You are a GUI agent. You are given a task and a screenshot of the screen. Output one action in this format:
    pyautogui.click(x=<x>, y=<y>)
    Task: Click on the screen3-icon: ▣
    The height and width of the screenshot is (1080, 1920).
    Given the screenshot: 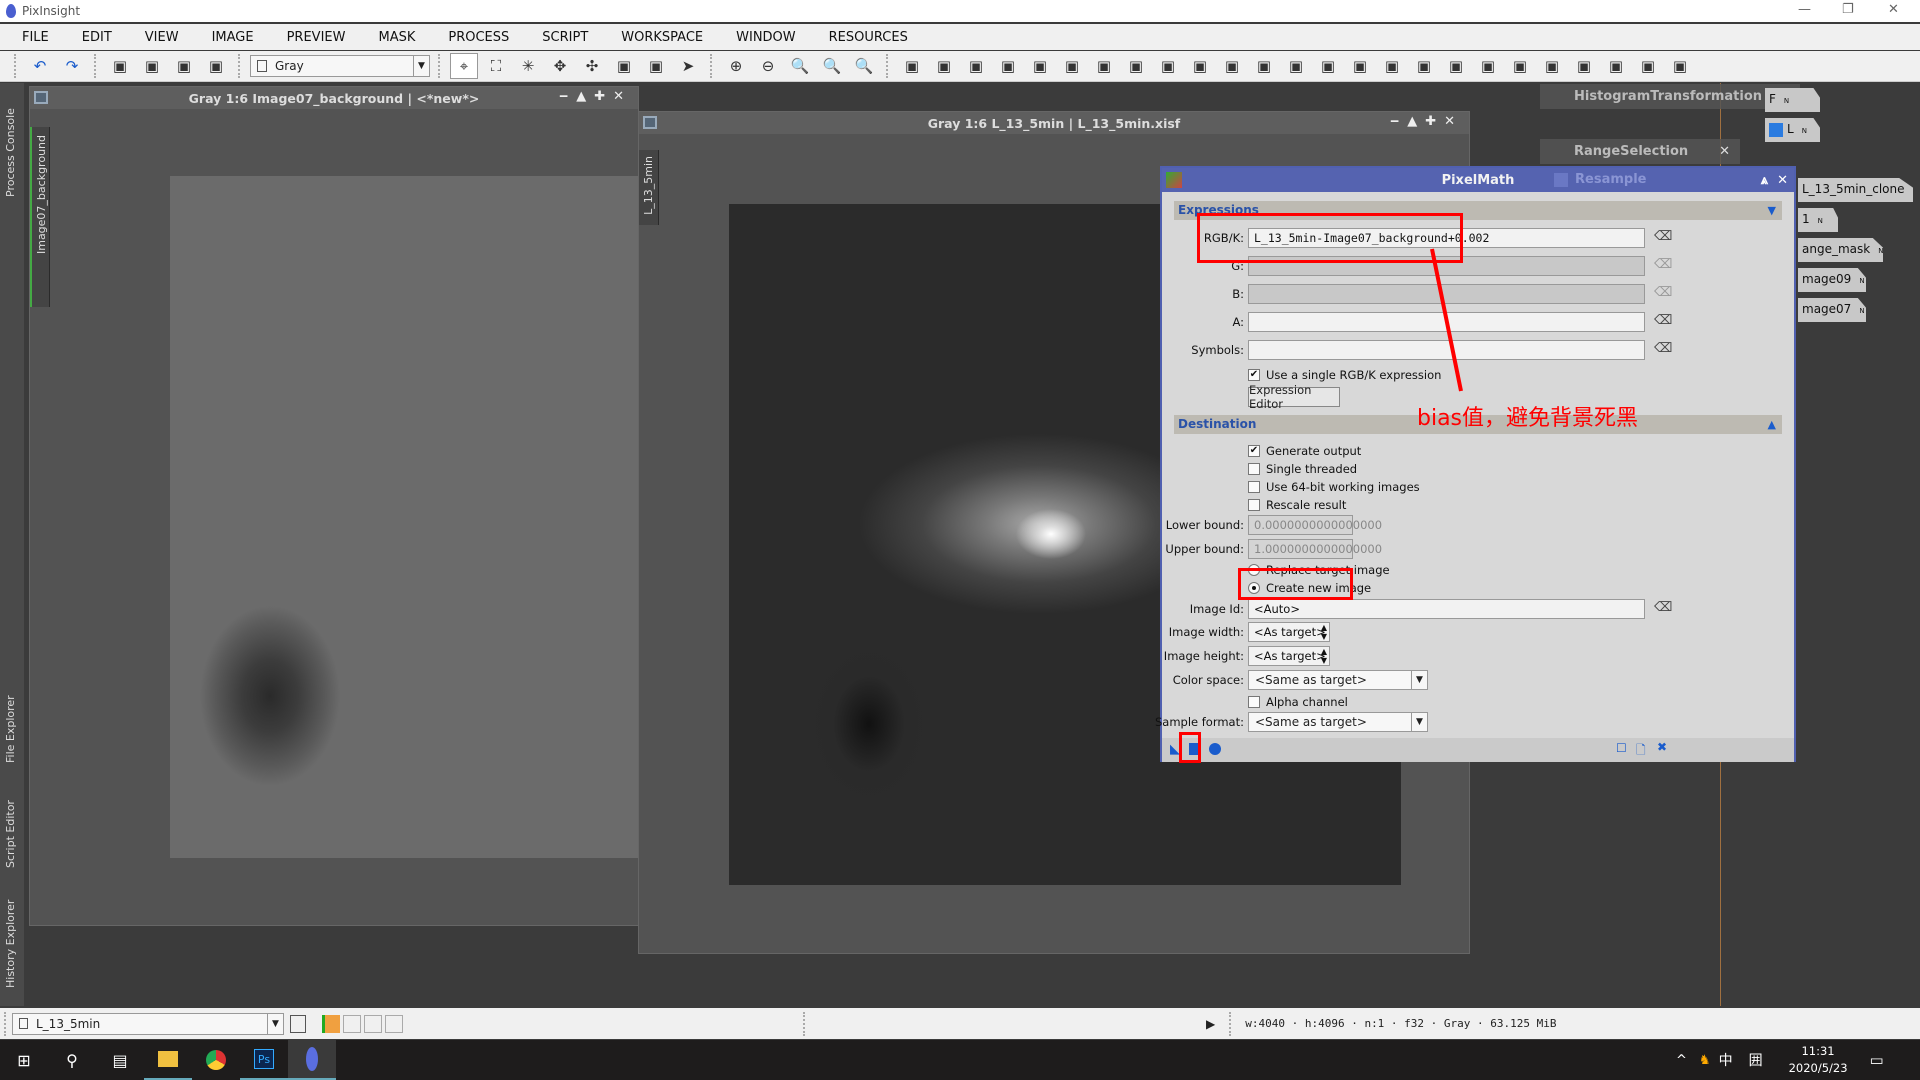 What is the action you would take?
    pyautogui.click(x=1680, y=66)
    